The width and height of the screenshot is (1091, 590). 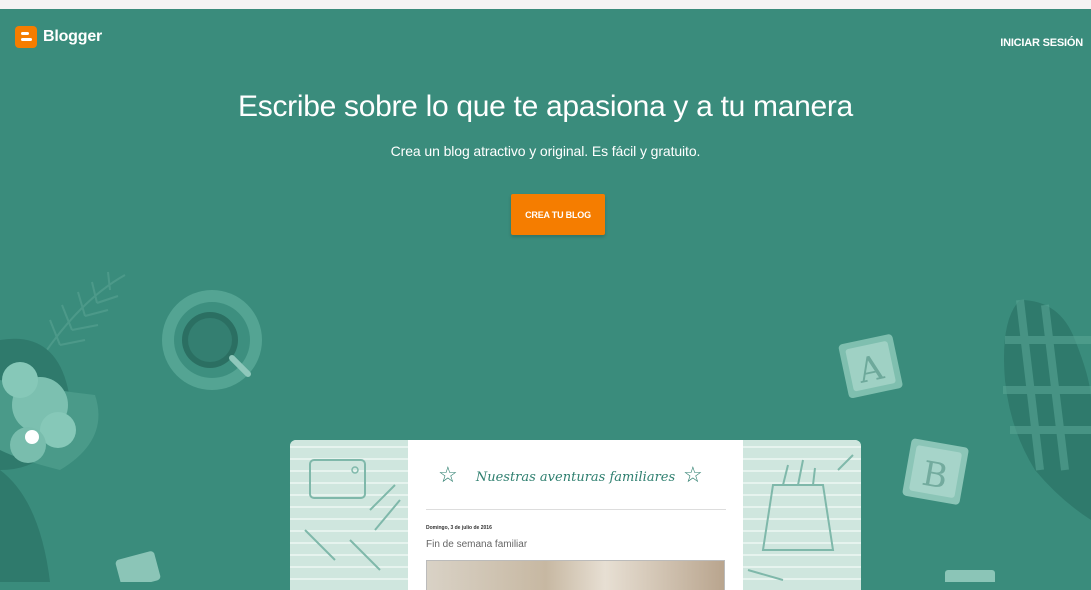 What do you see at coordinates (800, 517) in the screenshot?
I see `shopping-bag-icon` at bounding box center [800, 517].